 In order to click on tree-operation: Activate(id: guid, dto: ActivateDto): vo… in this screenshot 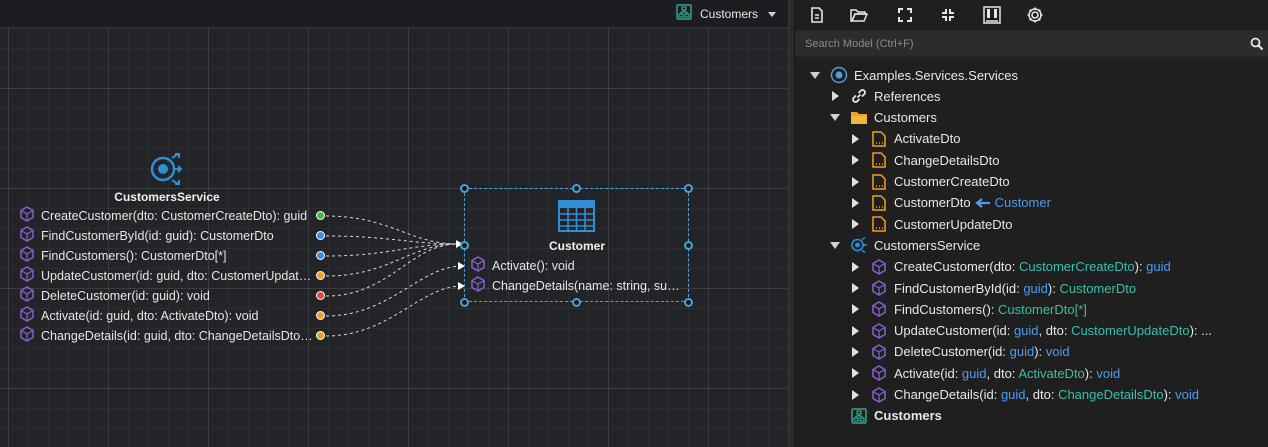, I will do `click(984, 373)`.